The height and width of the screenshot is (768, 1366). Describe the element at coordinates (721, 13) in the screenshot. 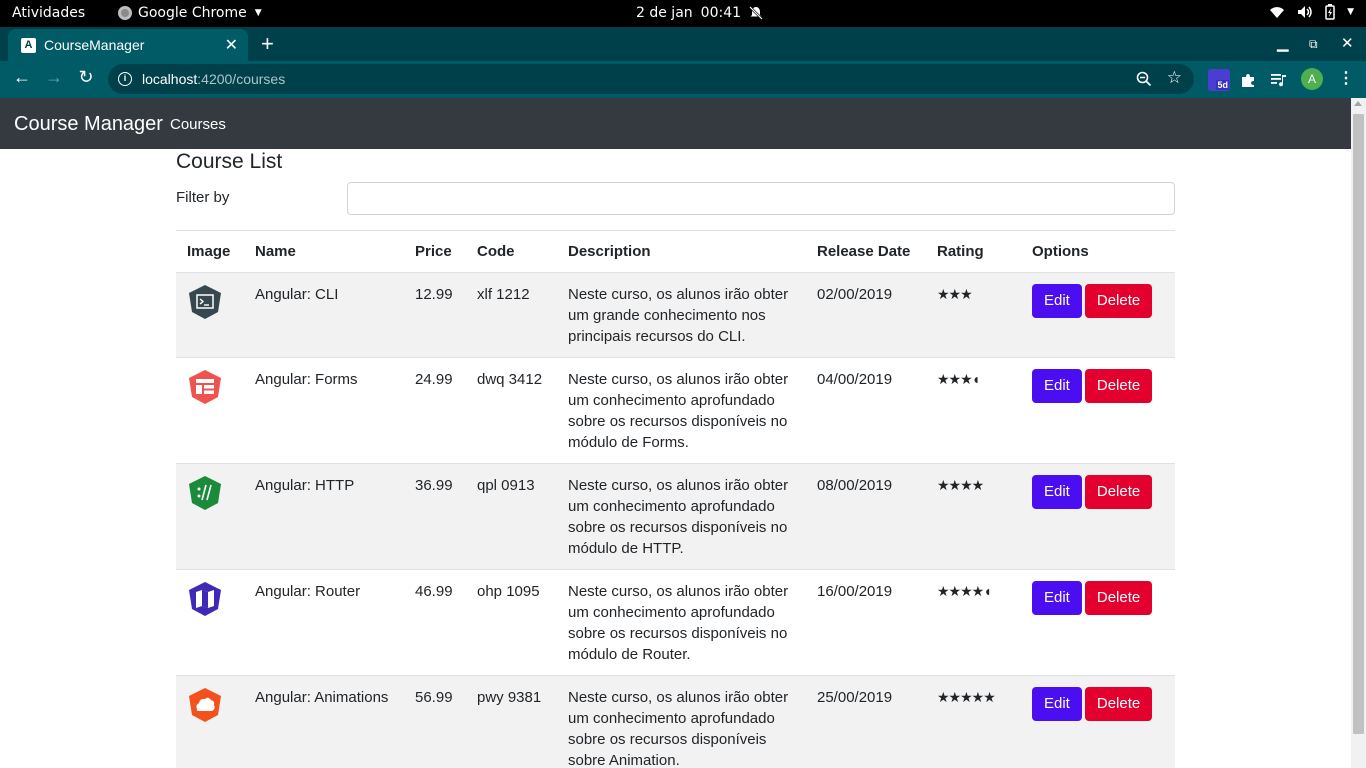

I see `clock-time: 00:41` at that location.